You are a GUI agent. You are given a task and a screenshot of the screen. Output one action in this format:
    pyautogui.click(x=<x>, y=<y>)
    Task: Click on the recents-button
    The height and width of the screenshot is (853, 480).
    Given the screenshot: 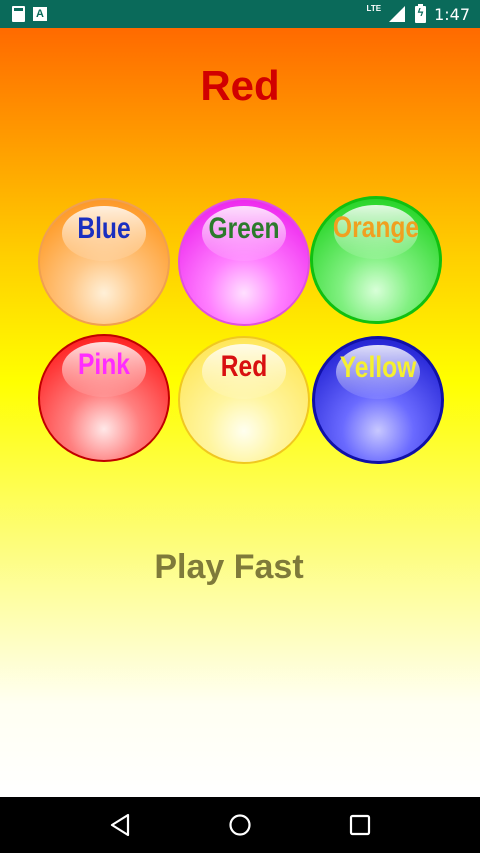 What is the action you would take?
    pyautogui.click(x=360, y=825)
    